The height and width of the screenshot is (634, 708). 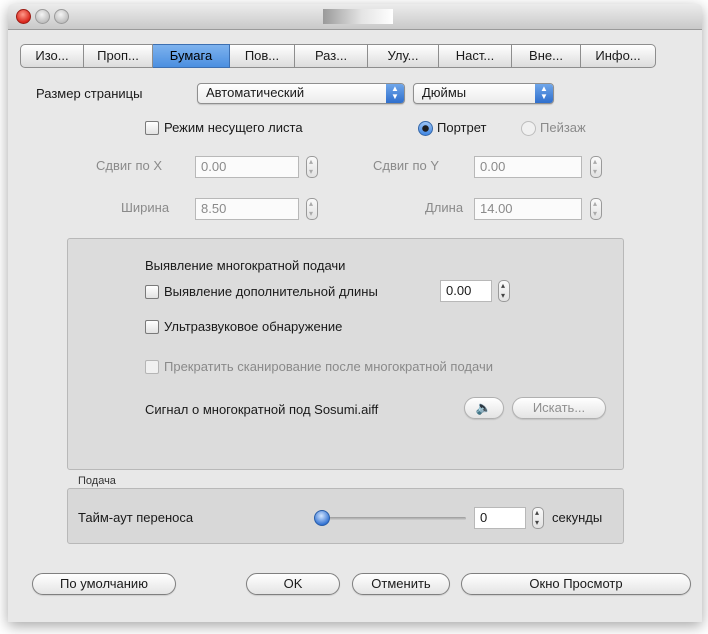 I want to click on title-bar, so click(x=355, y=17).